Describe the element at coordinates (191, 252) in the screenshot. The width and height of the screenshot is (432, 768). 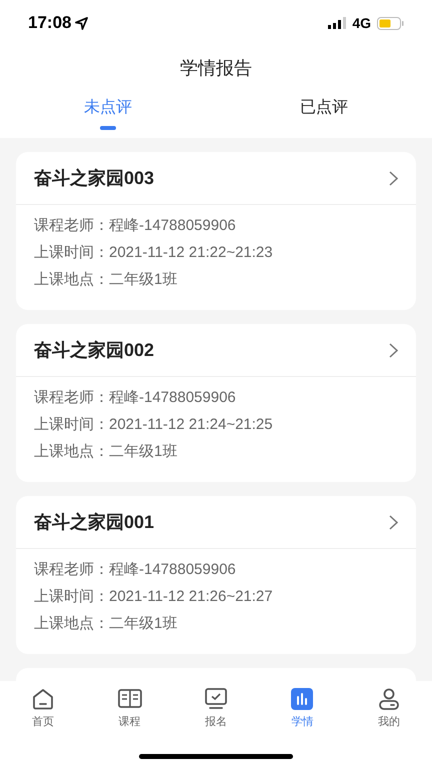
I see `field-value: 2021-11-12 21:22~21:23` at that location.